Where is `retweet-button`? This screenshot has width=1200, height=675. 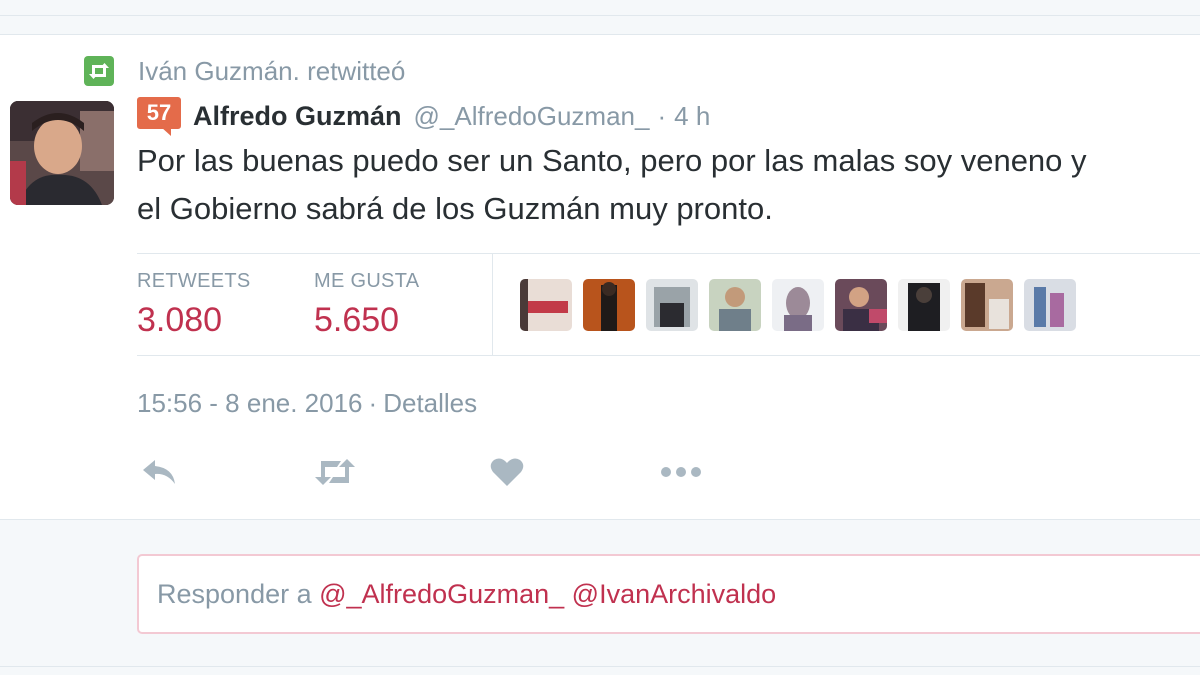
retweet-button is located at coordinates (335, 474).